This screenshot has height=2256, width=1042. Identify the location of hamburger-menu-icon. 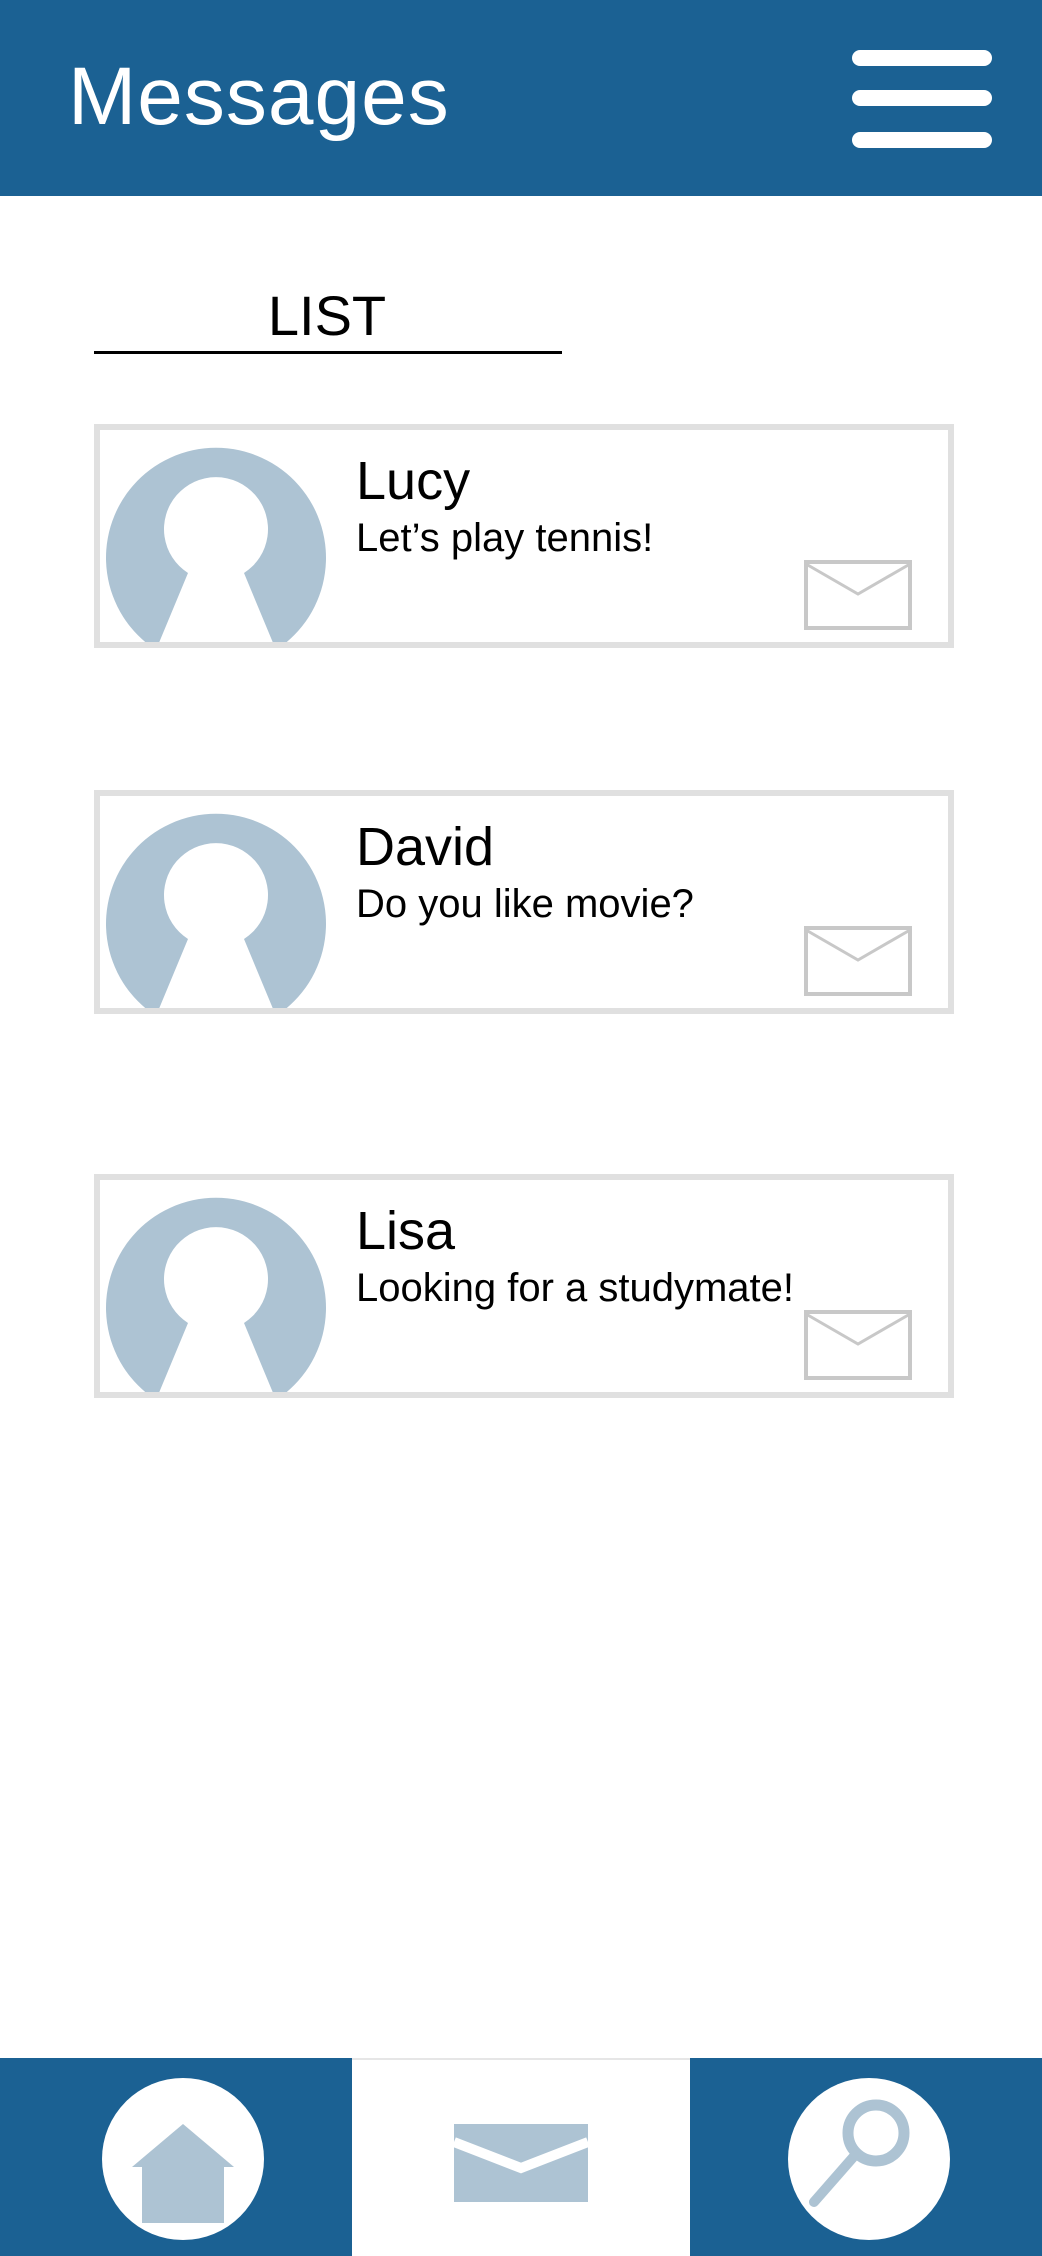
(922, 98).